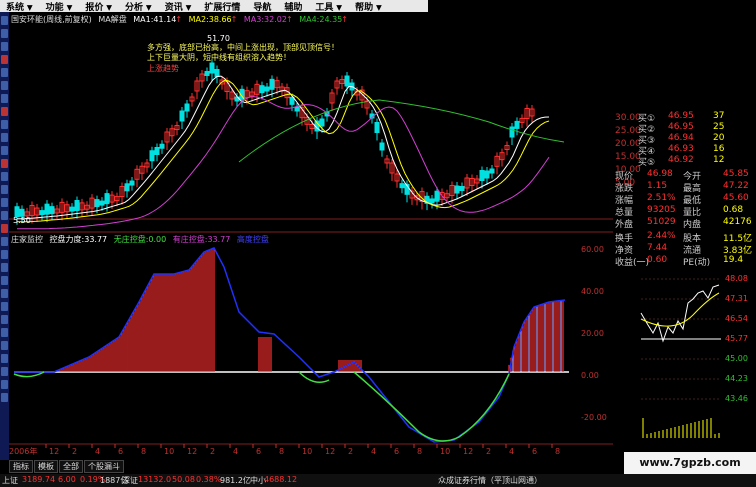 This screenshot has width=756, height=487. What do you see at coordinates (60, 6) in the screenshot?
I see `menu-item-function: 功能 ▼` at bounding box center [60, 6].